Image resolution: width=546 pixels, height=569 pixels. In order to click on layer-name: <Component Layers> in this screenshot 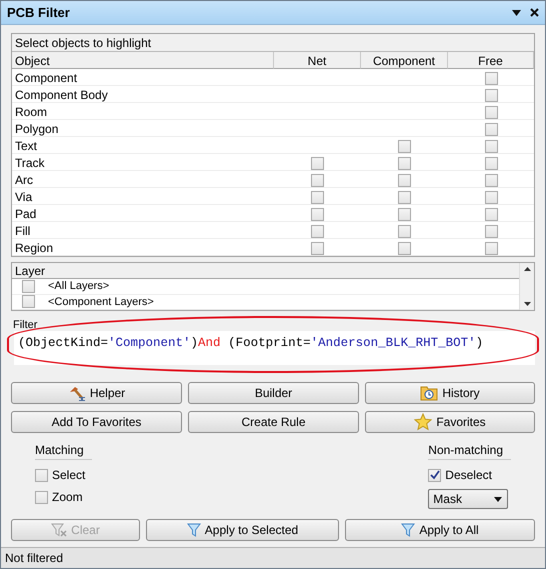, I will do `click(101, 302)`.